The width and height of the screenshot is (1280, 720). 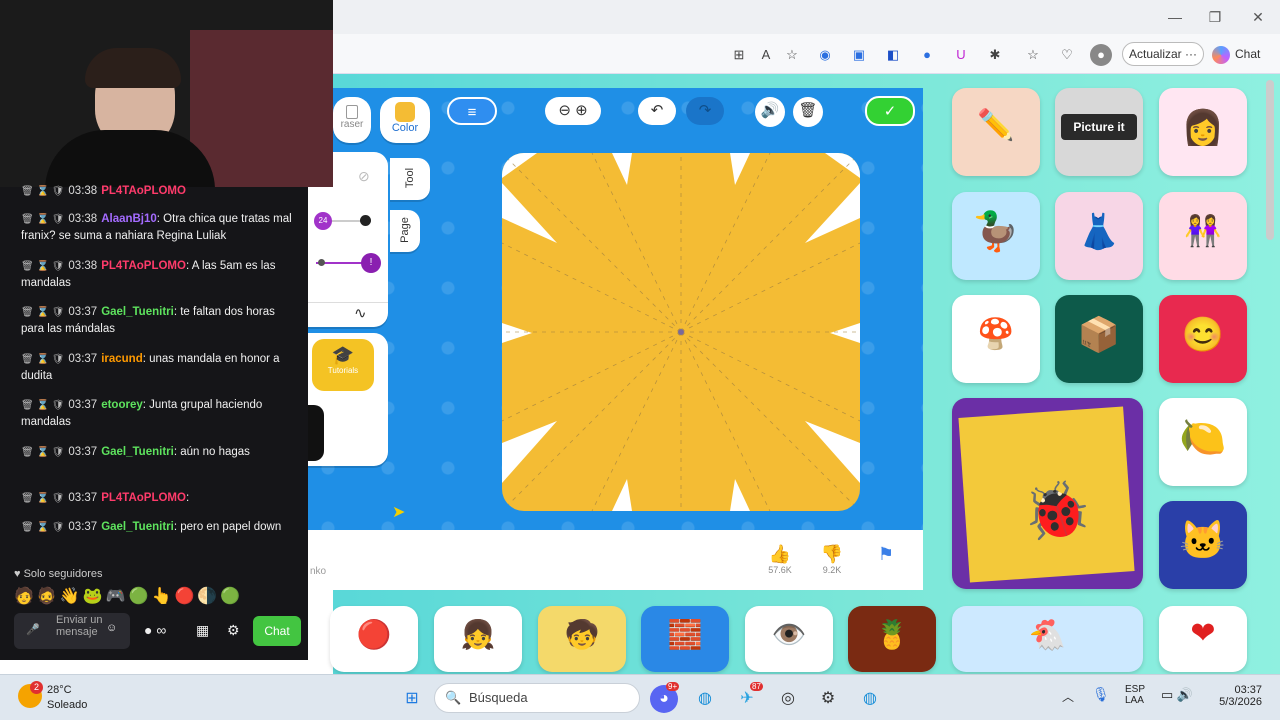 I want to click on eraser-tool: raser, so click(x=352, y=120).